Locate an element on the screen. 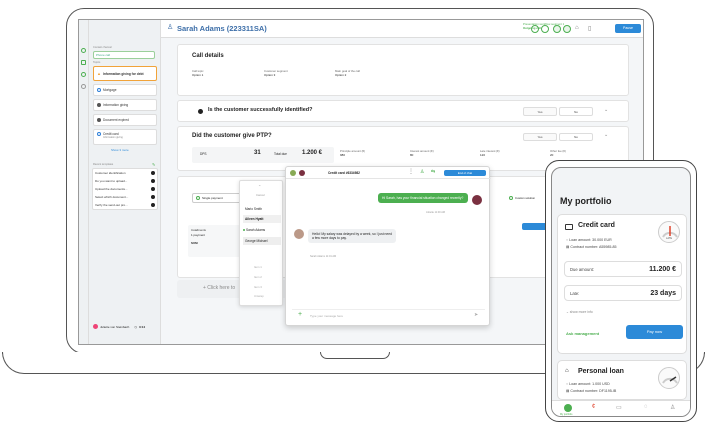 Image resolution: width=707 pixels, height=423 pixels. call-substatus: Outgoing call is located at coordinates (532, 27).